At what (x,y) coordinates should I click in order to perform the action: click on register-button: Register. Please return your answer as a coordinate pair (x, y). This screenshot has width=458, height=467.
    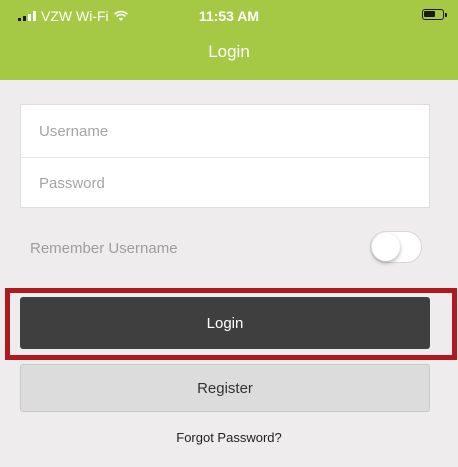
    Looking at the image, I should click on (225, 388).